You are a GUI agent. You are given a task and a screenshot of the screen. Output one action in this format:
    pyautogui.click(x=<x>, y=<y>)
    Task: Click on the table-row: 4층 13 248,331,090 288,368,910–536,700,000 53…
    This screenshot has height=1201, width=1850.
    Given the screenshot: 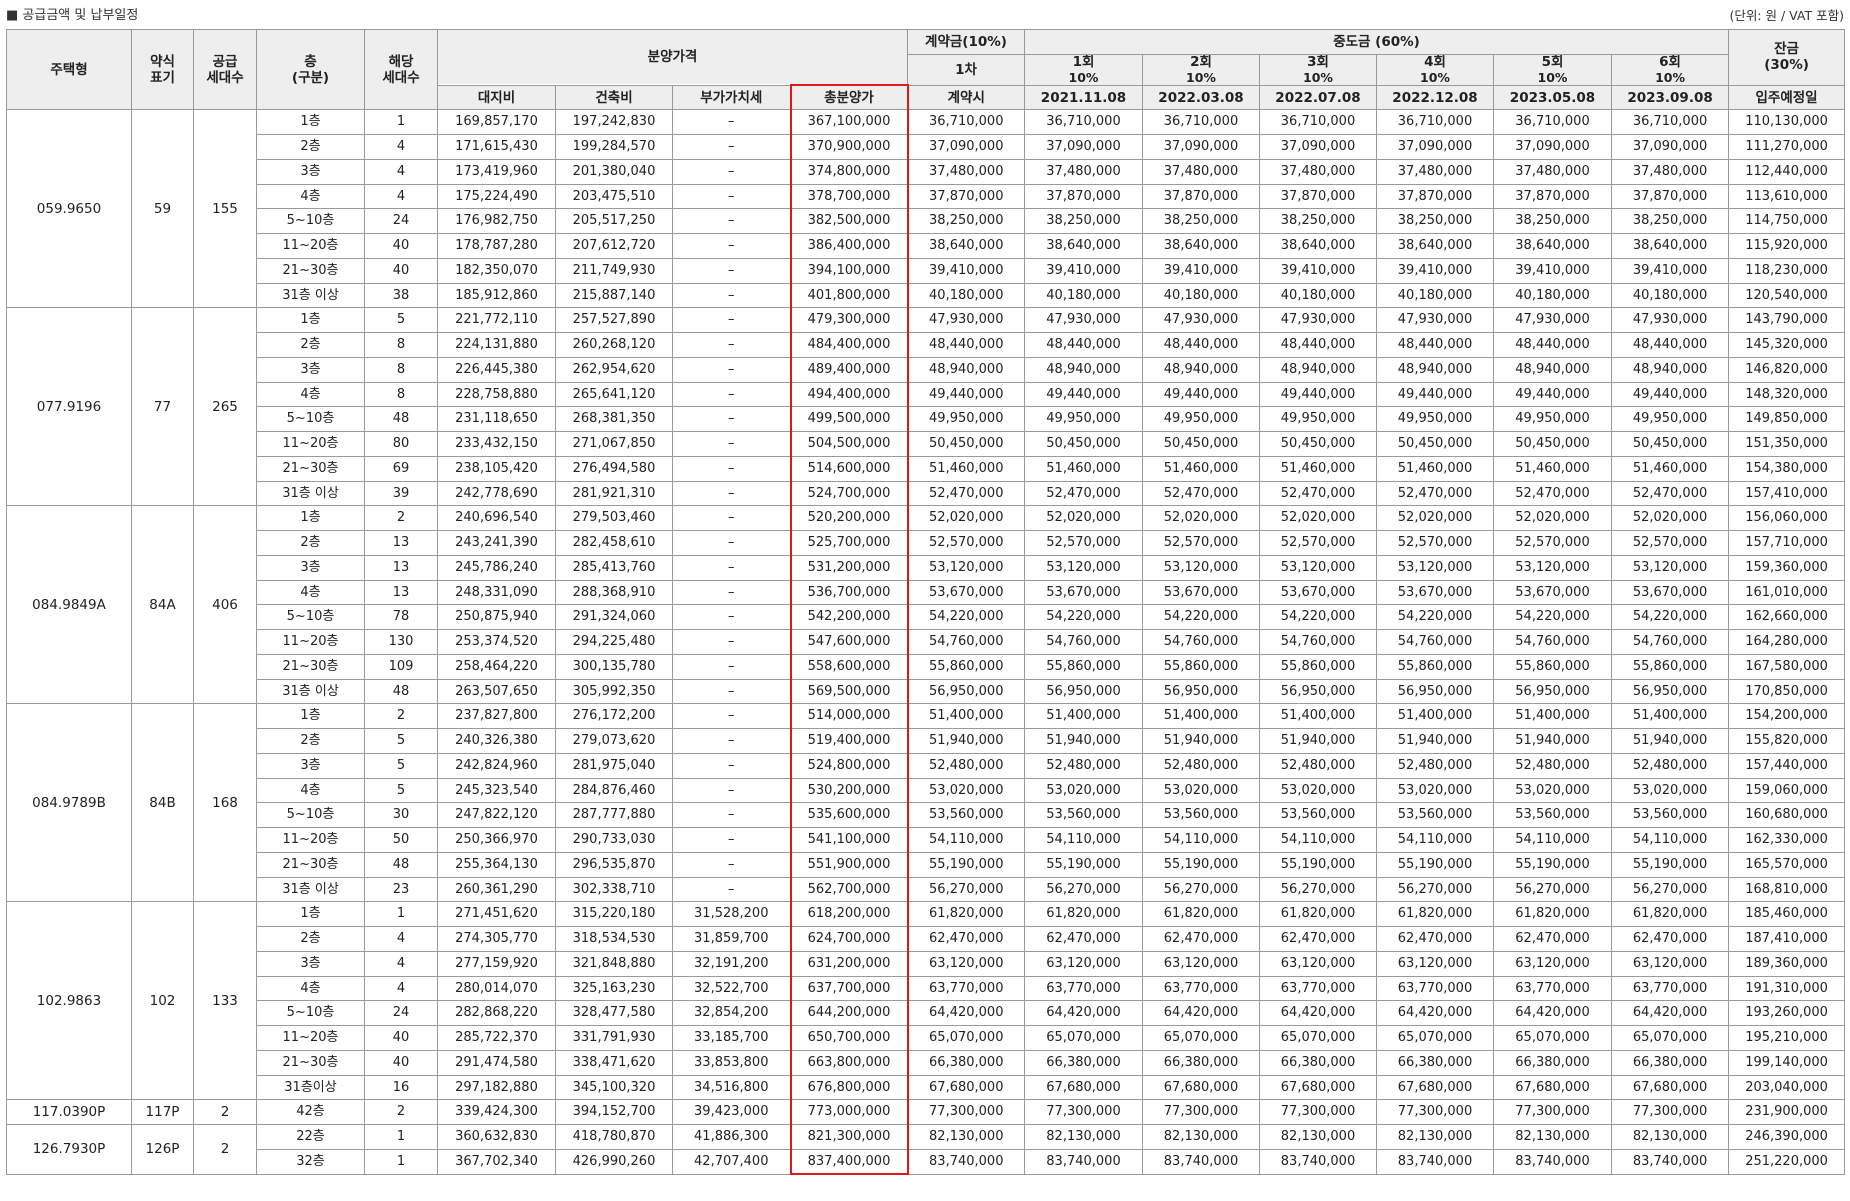 What is the action you would take?
    pyautogui.click(x=926, y=592)
    